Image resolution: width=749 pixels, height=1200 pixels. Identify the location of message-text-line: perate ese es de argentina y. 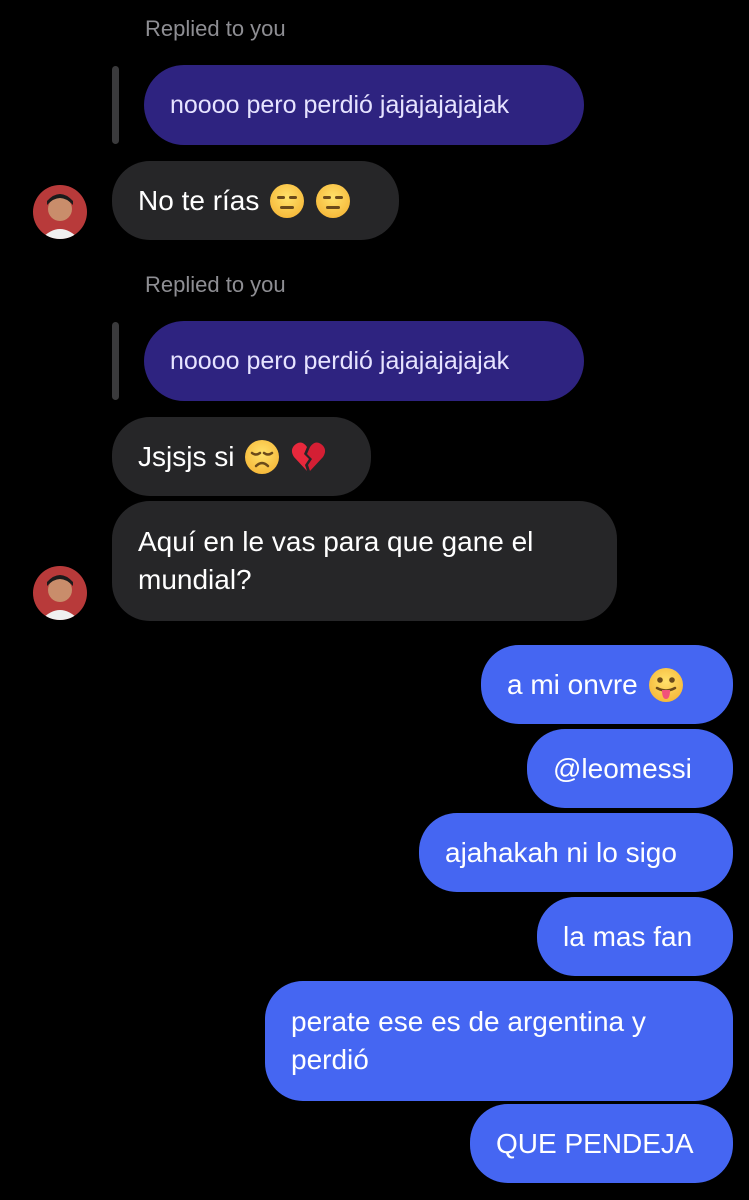
(468, 1021).